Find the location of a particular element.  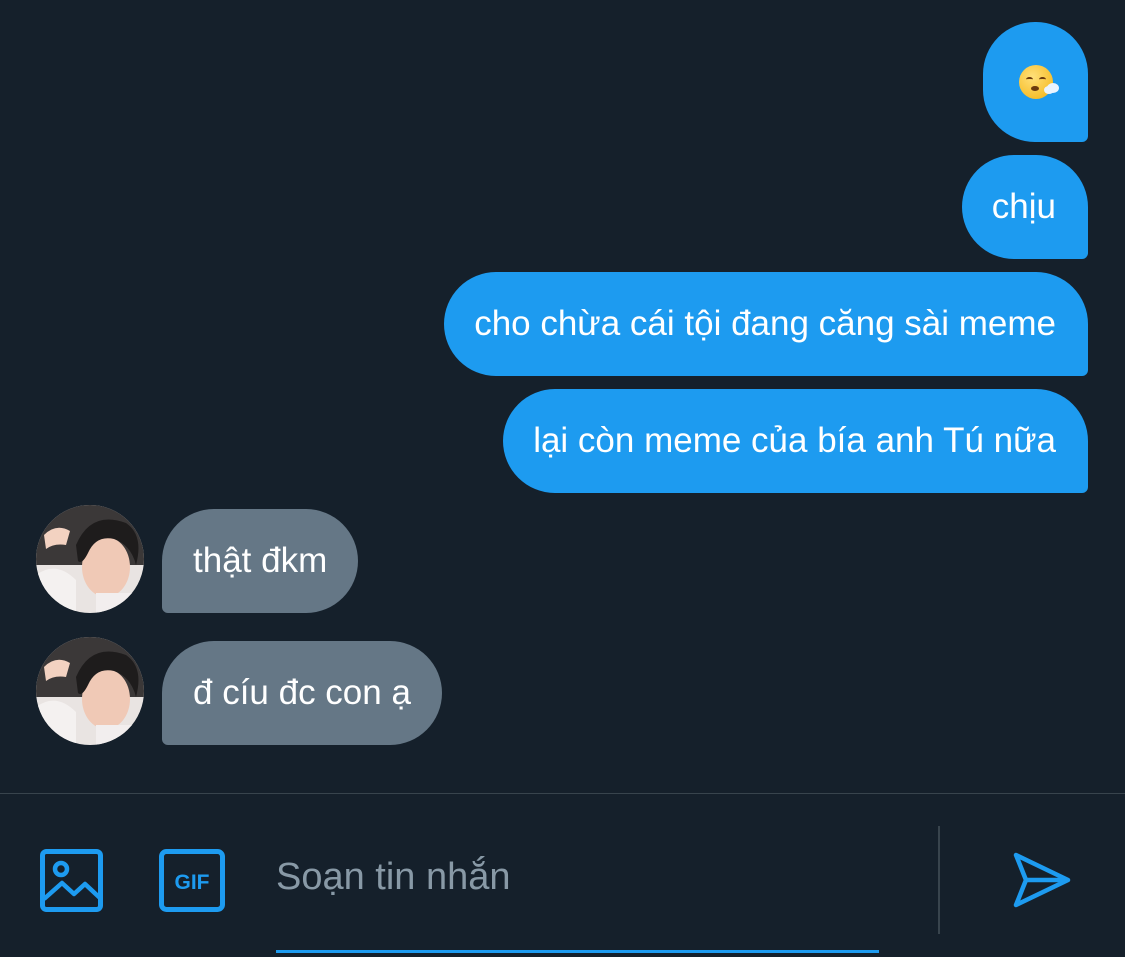

input-focus-underline is located at coordinates (577, 951).